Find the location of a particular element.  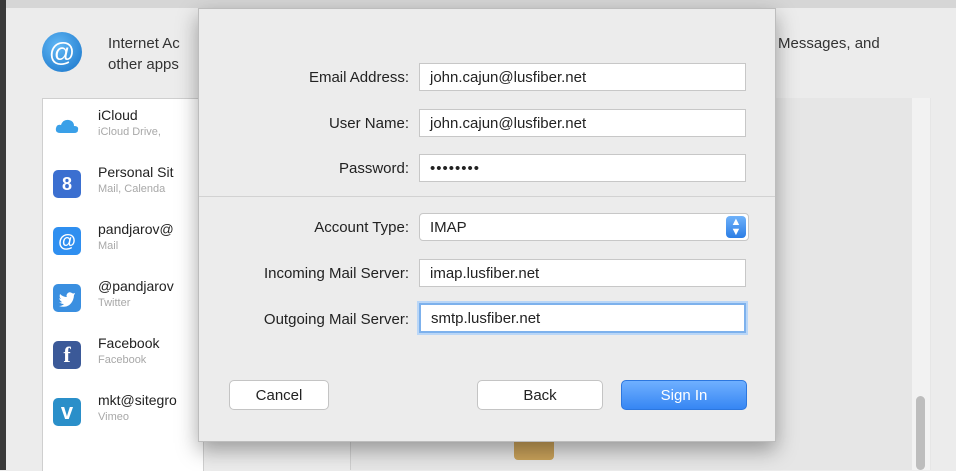

scrollbar-thumb is located at coordinates (920, 433).